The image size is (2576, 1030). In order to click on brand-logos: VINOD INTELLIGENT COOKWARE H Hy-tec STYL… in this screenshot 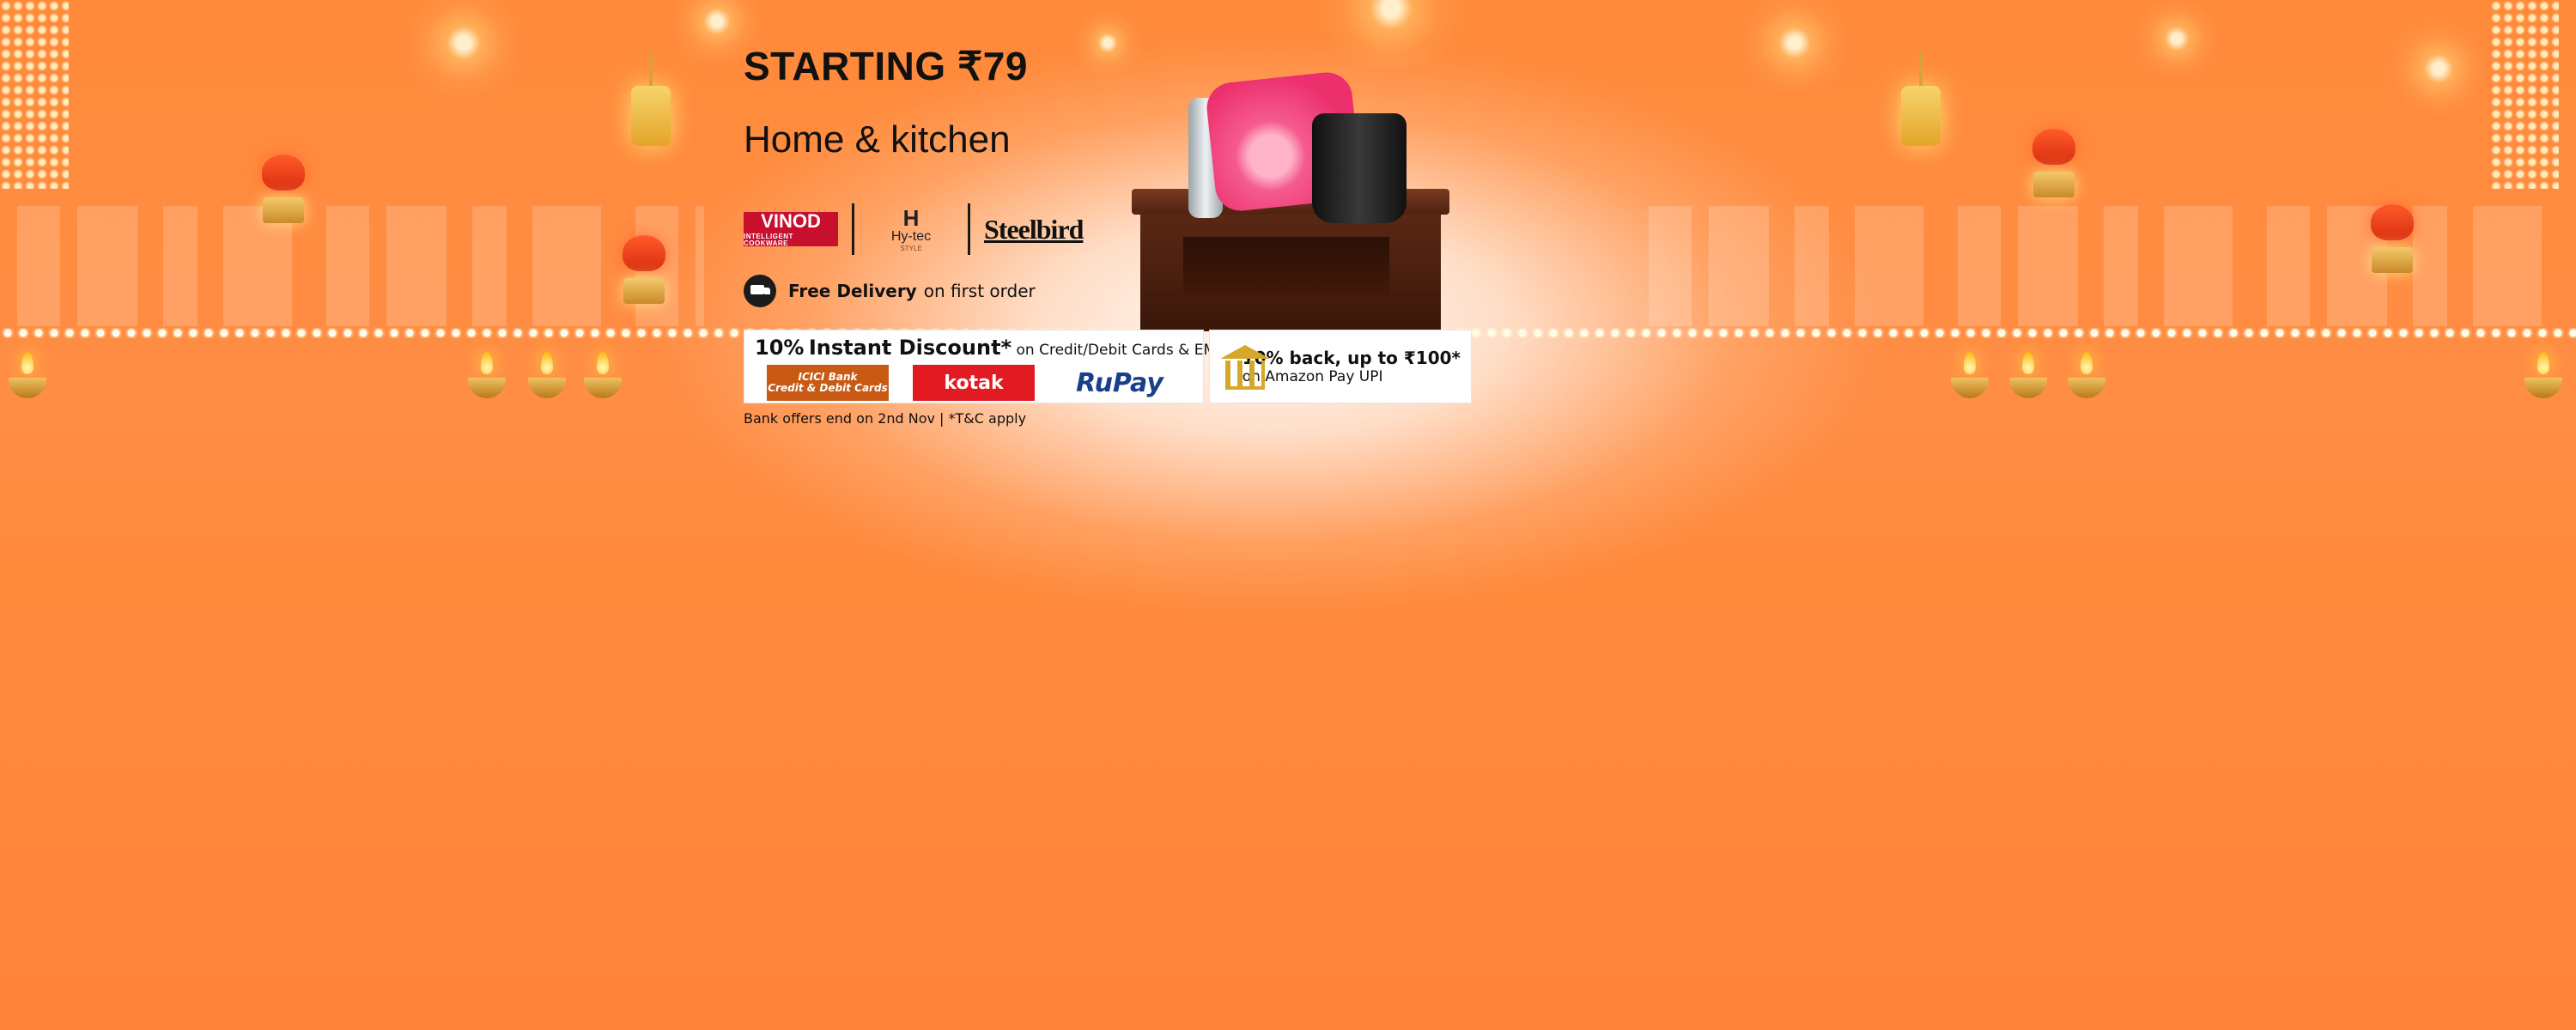, I will do `click(914, 229)`.